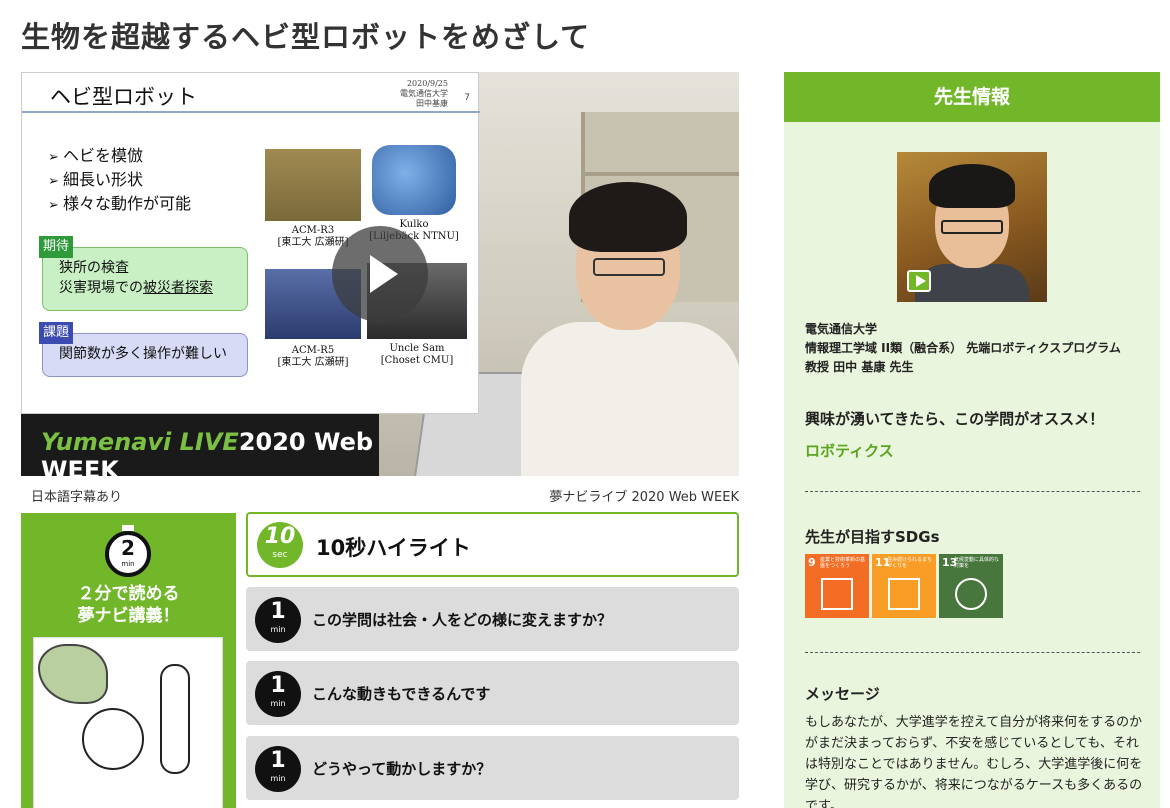 This screenshot has width=1170, height=808. I want to click on ten-second-highlight-card: 10 sec 10秒ハイライト, so click(492, 544).